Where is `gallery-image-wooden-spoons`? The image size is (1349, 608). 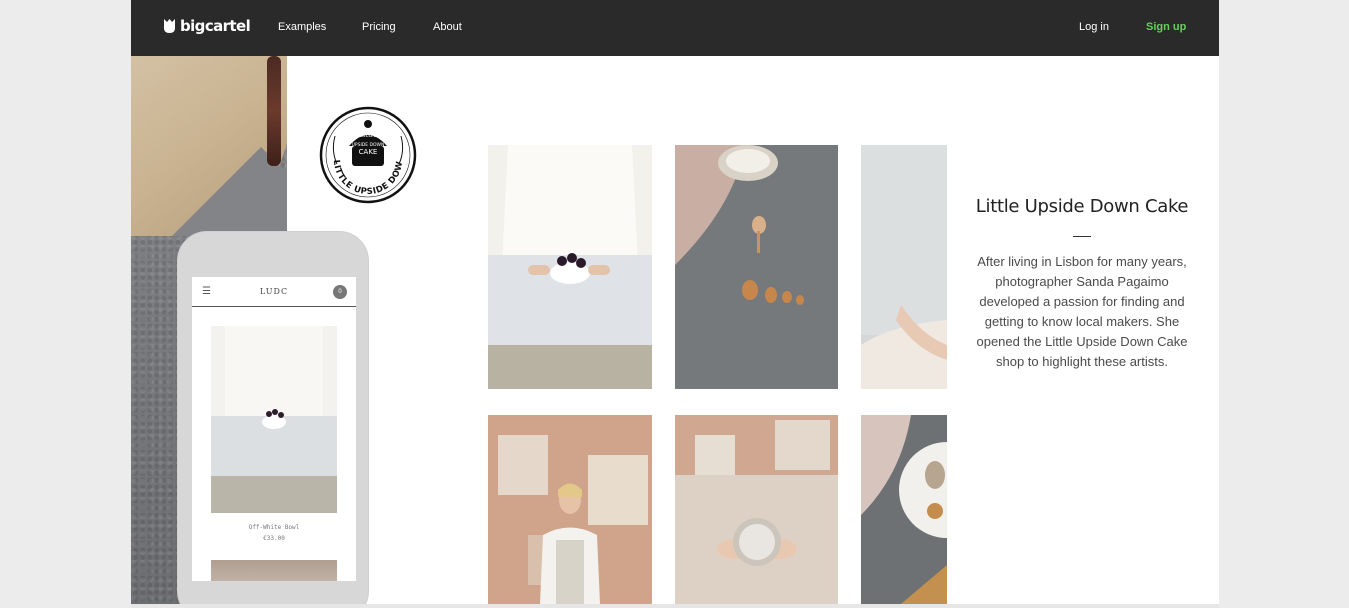
gallery-image-wooden-spoons is located at coordinates (756, 267).